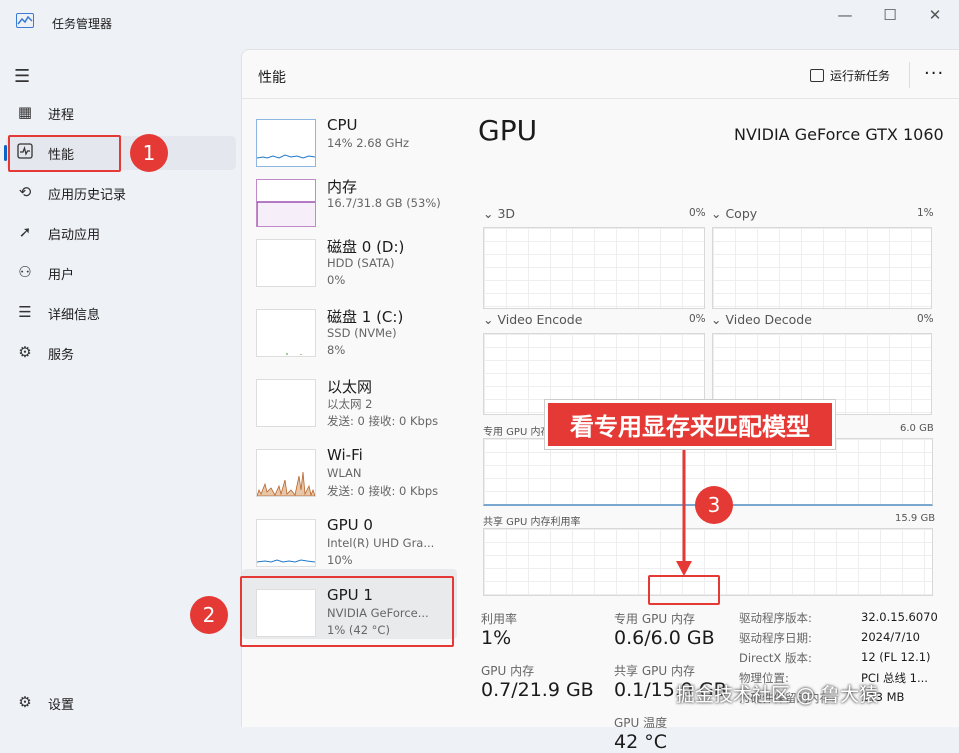  What do you see at coordinates (350, 404) in the screenshot?
I see `device-sub: 以太网 2` at bounding box center [350, 404].